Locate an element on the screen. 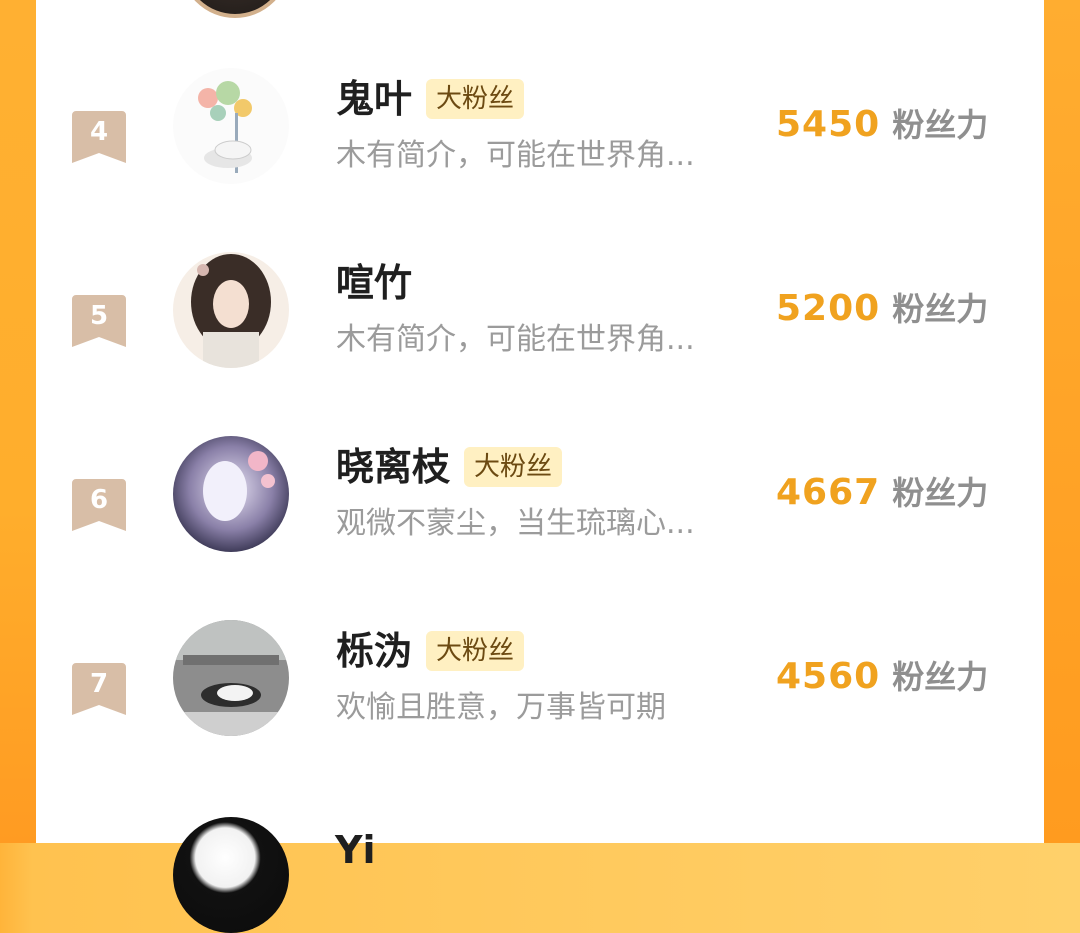 The image size is (1080, 933). right-orange-border is located at coordinates (1060, 421).